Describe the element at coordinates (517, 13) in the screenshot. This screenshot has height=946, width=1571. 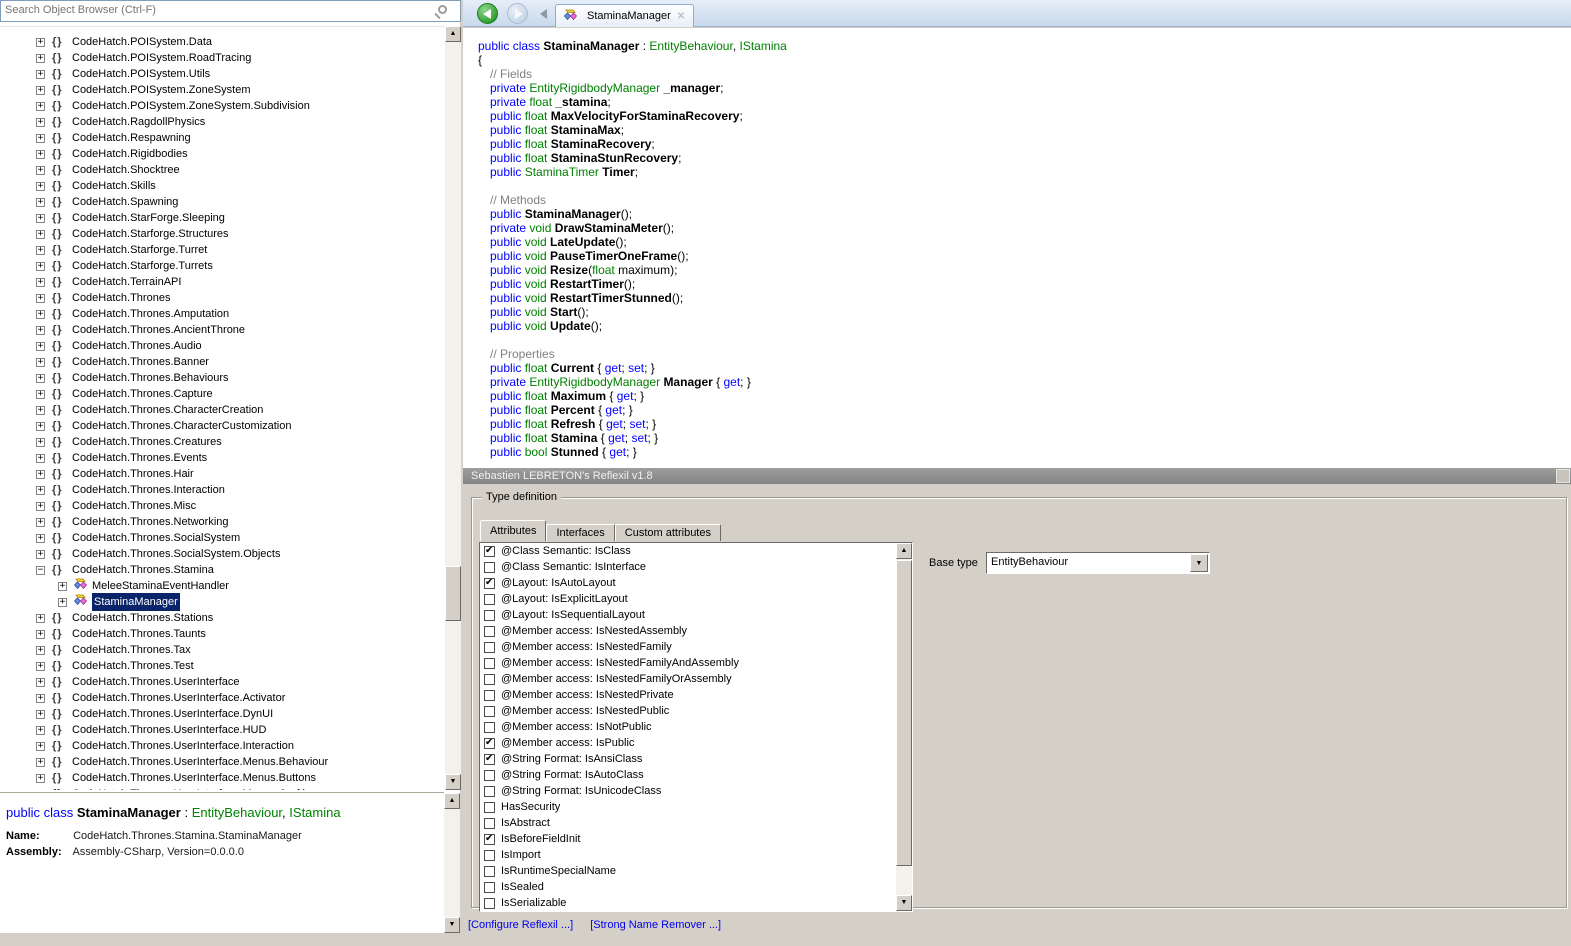
I see `forward-button` at that location.